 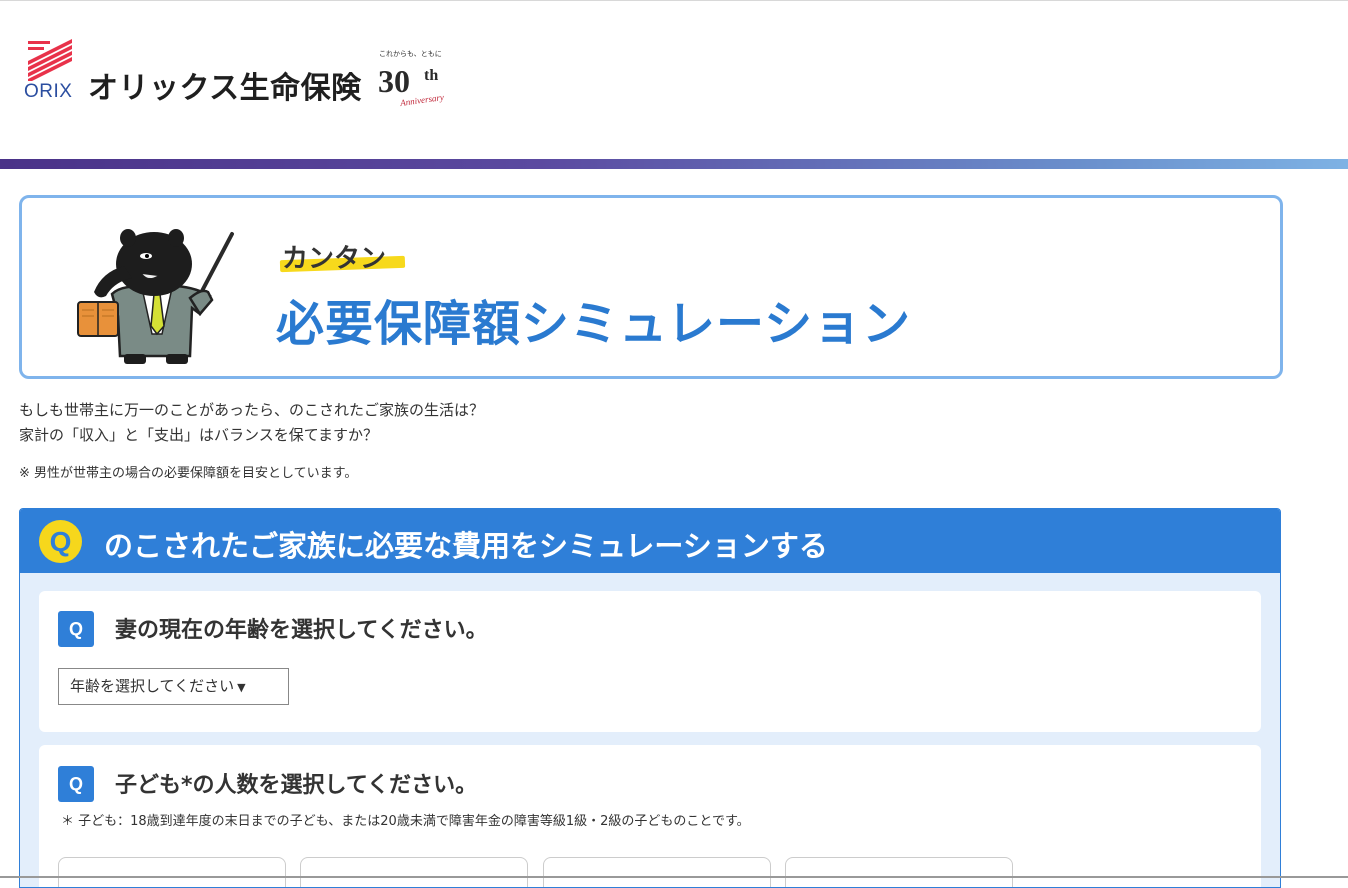 I want to click on intro-line-2: 家計の「収入」と「支出」はバランスを保てますか？, so click(x=198, y=435).